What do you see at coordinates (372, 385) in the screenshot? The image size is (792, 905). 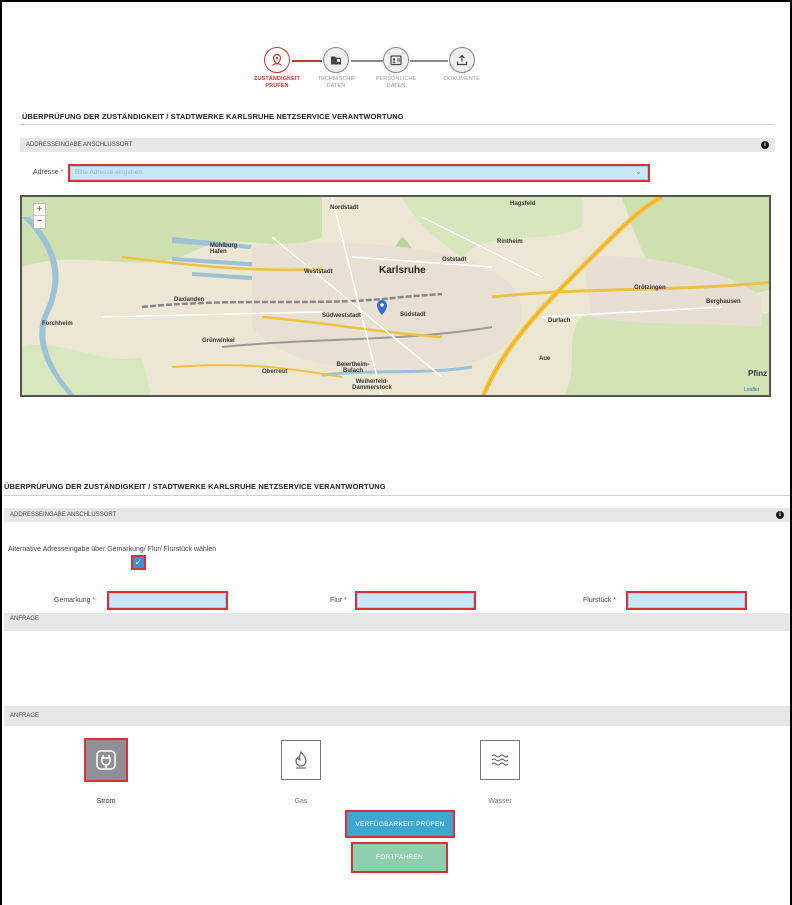 I see `map-label: Weiherfeld-Dammerstock` at bounding box center [372, 385].